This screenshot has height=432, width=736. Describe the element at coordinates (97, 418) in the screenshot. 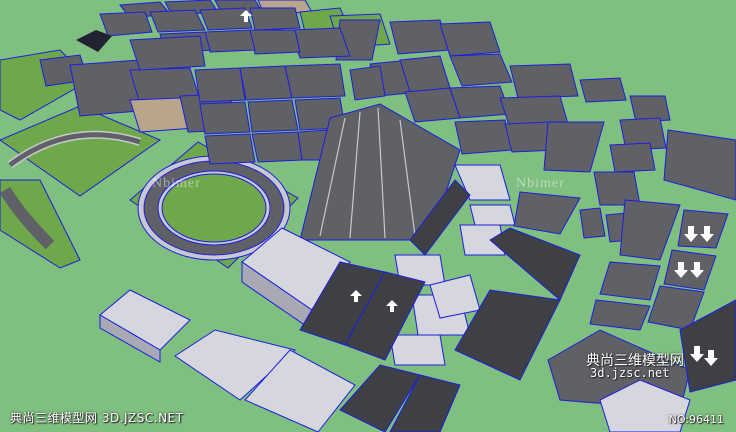

I see `site-watermark: 典尚三维模型网 3D.JZSC.NET` at that location.